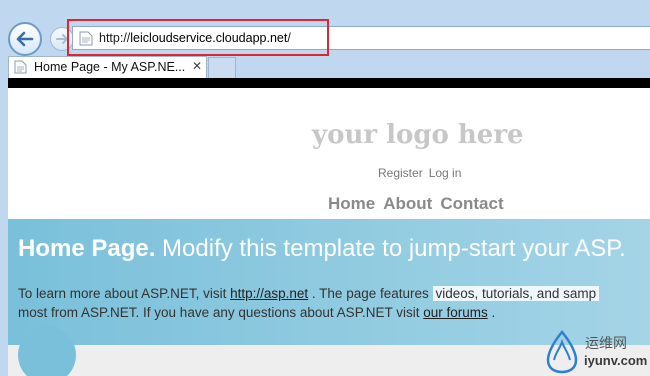  What do you see at coordinates (606, 343) in the screenshot?
I see `watermark-text: 运维网` at bounding box center [606, 343].